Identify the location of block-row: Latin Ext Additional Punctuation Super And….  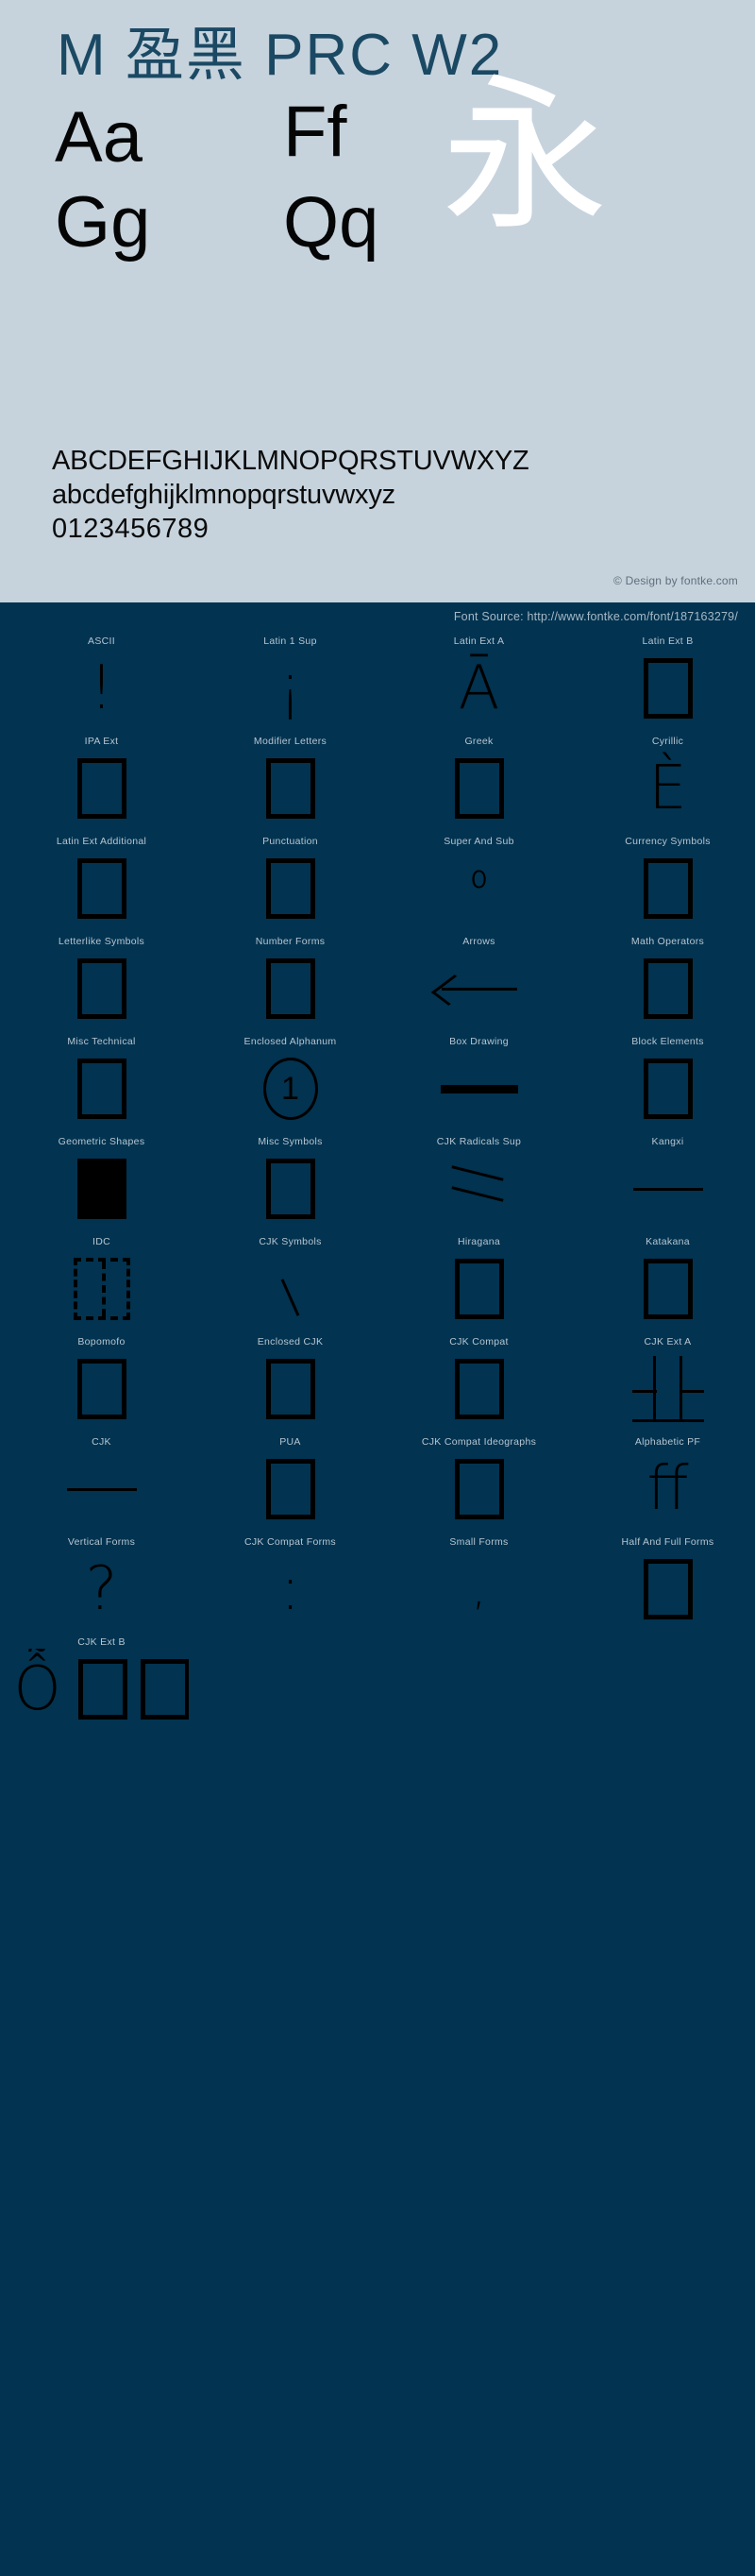
(378, 885).